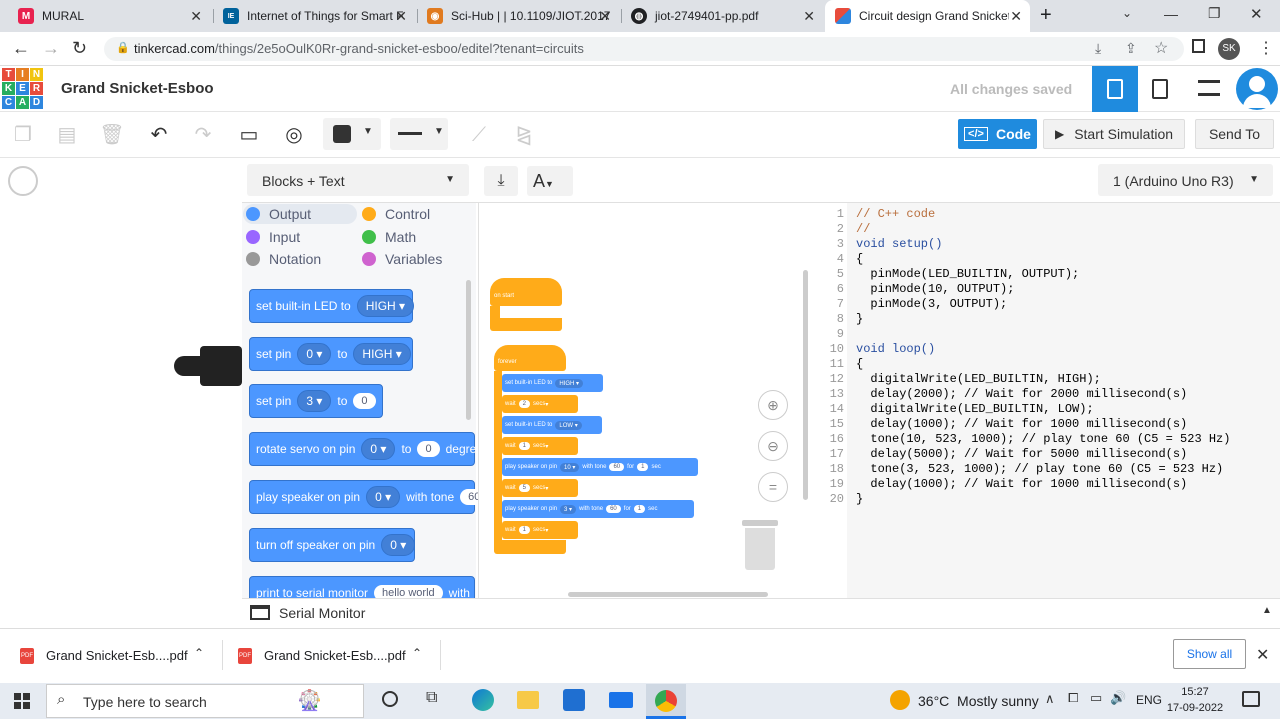 The height and width of the screenshot is (719, 1280). I want to click on ws-set-led-low: set built-in LED to LOW ▾, so click(552, 425).